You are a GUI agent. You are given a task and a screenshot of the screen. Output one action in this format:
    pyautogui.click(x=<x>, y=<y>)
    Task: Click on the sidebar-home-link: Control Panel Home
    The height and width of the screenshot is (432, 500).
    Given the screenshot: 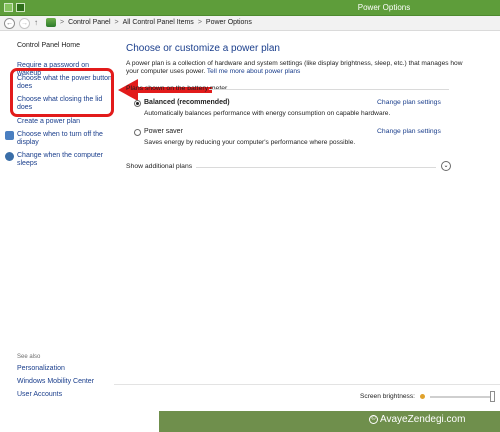 What is the action you would take?
    pyautogui.click(x=65, y=46)
    